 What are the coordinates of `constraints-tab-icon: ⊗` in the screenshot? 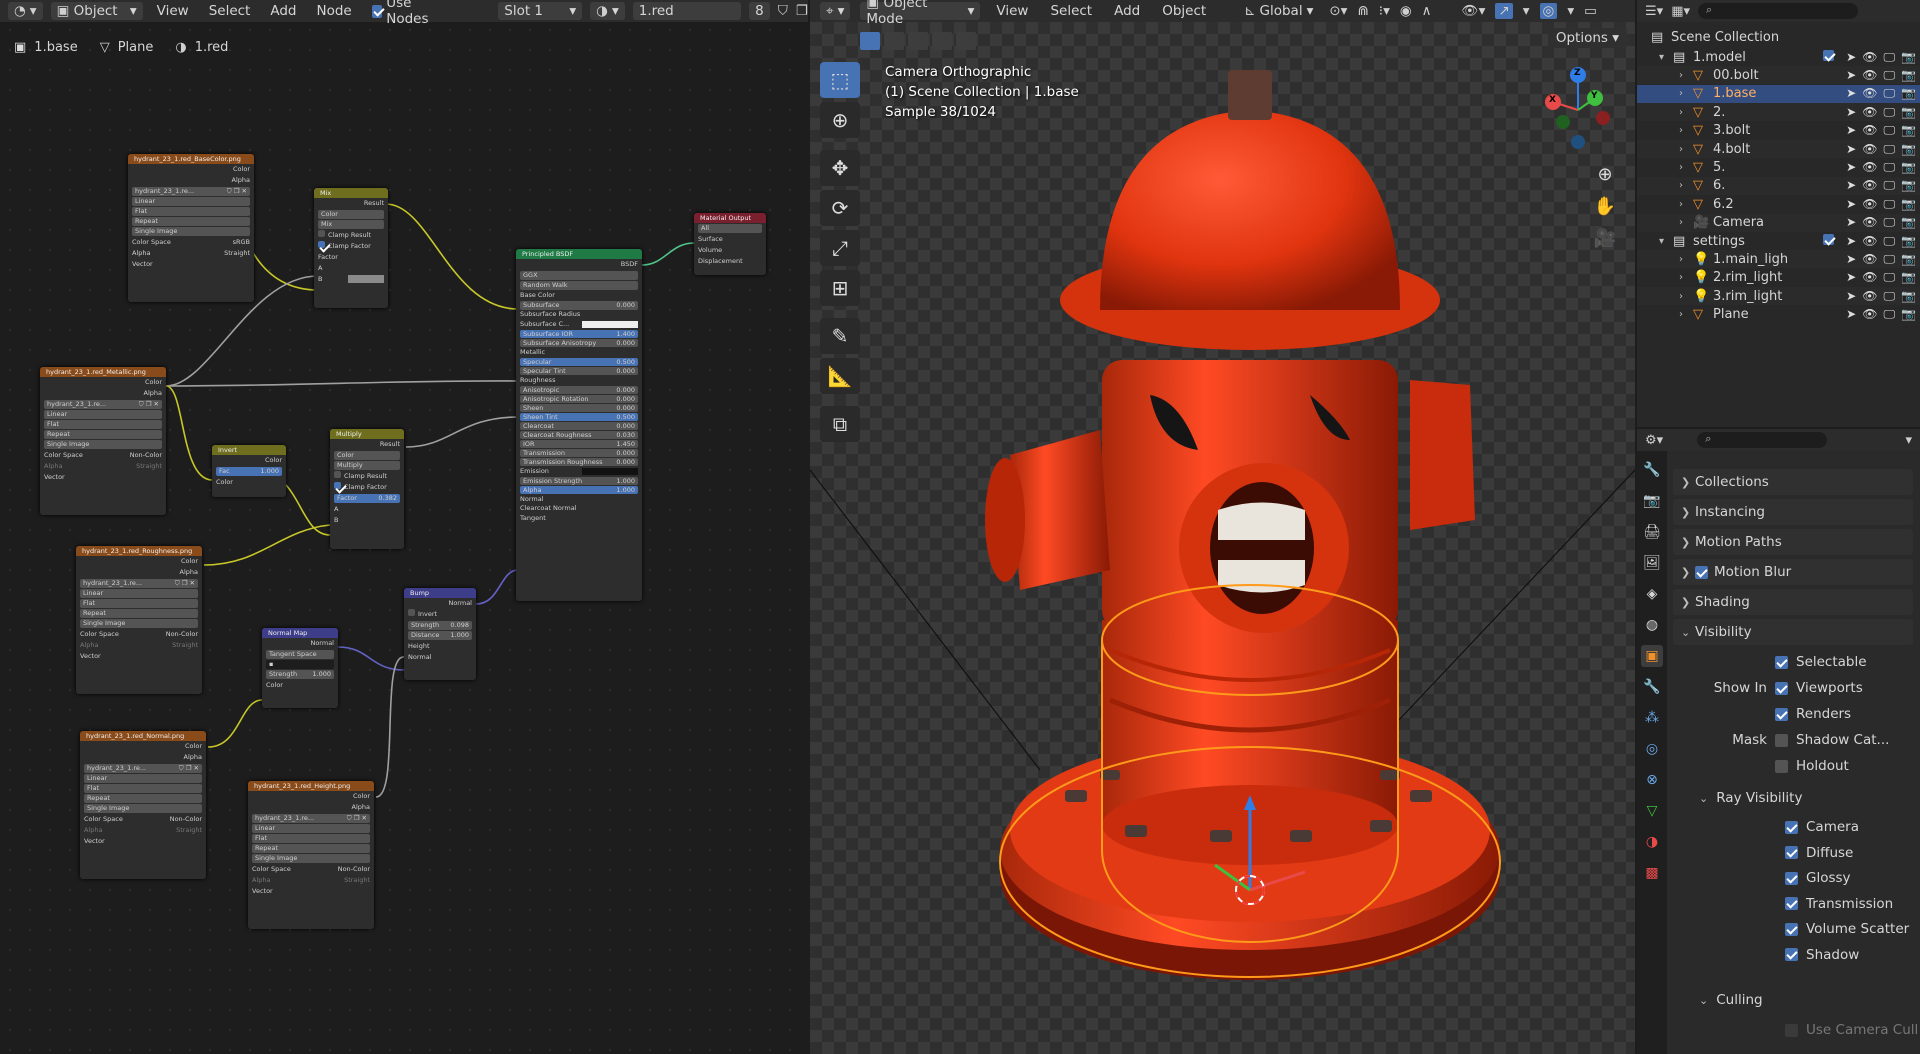 It's located at (1652, 780).